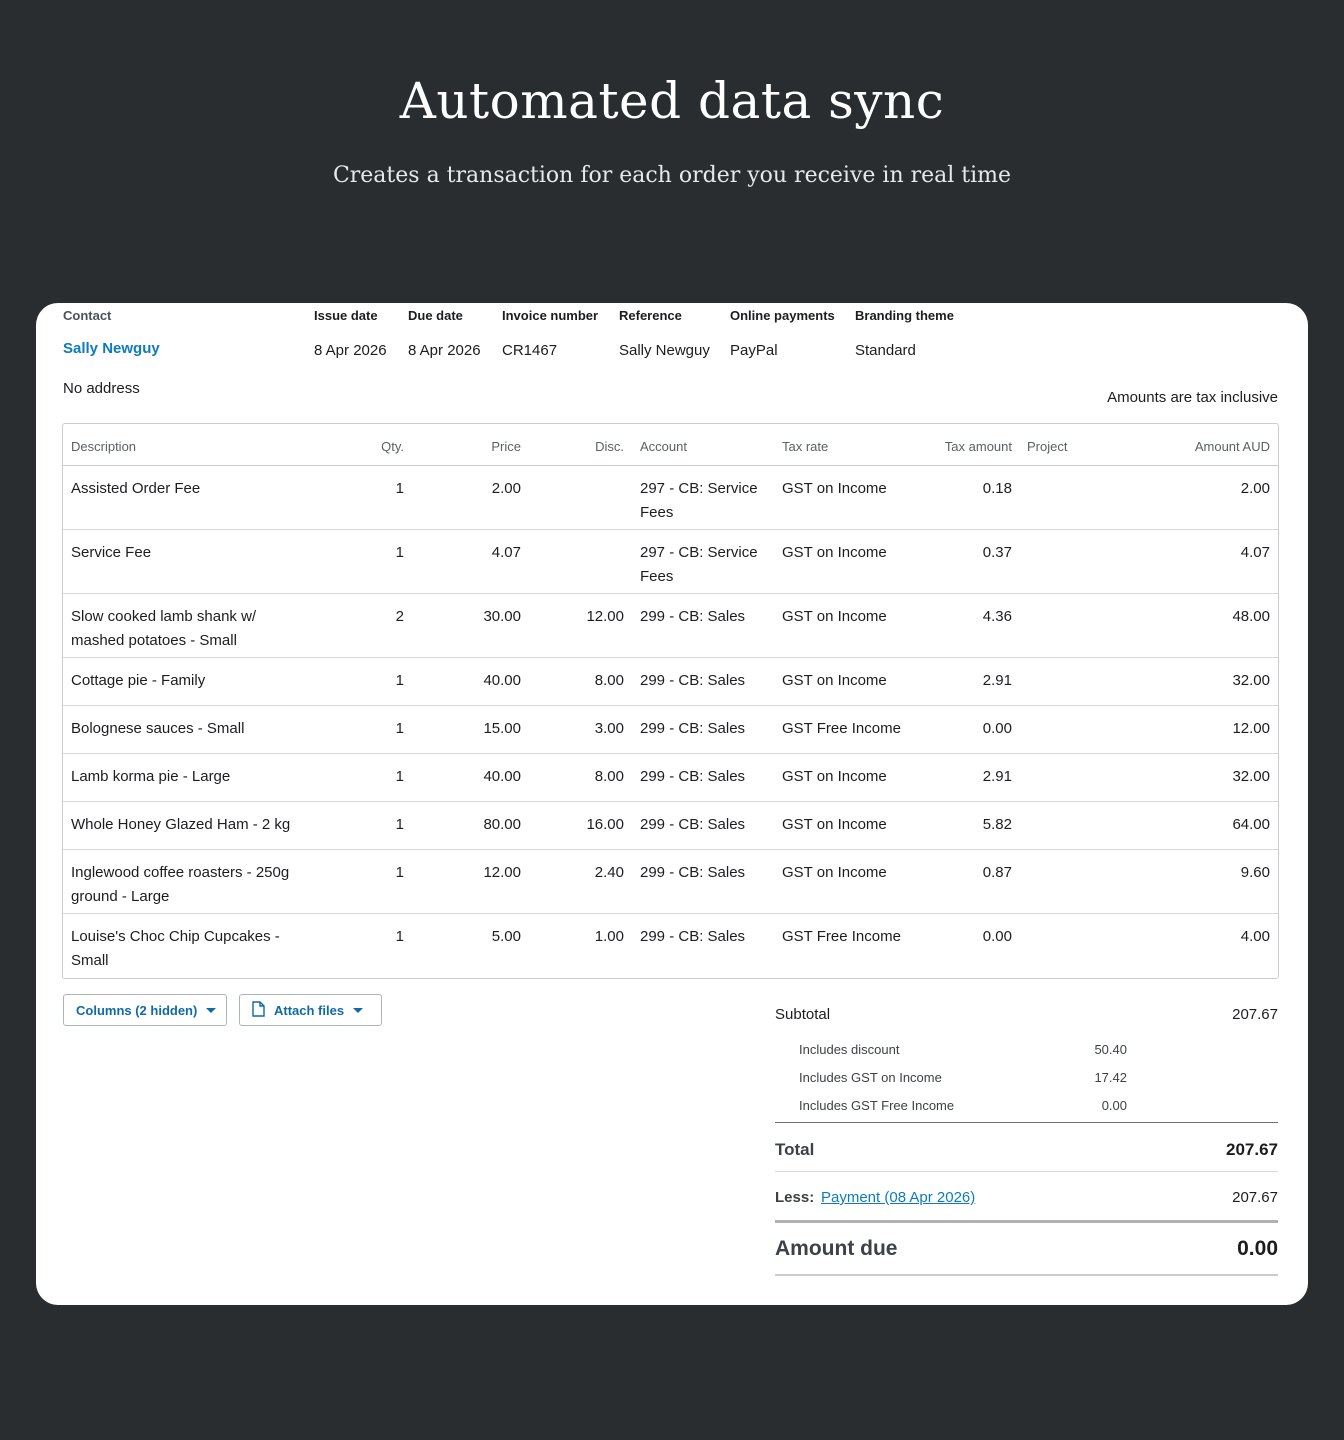  What do you see at coordinates (1251, 616) in the screenshot?
I see `amount-cell: 48.00` at bounding box center [1251, 616].